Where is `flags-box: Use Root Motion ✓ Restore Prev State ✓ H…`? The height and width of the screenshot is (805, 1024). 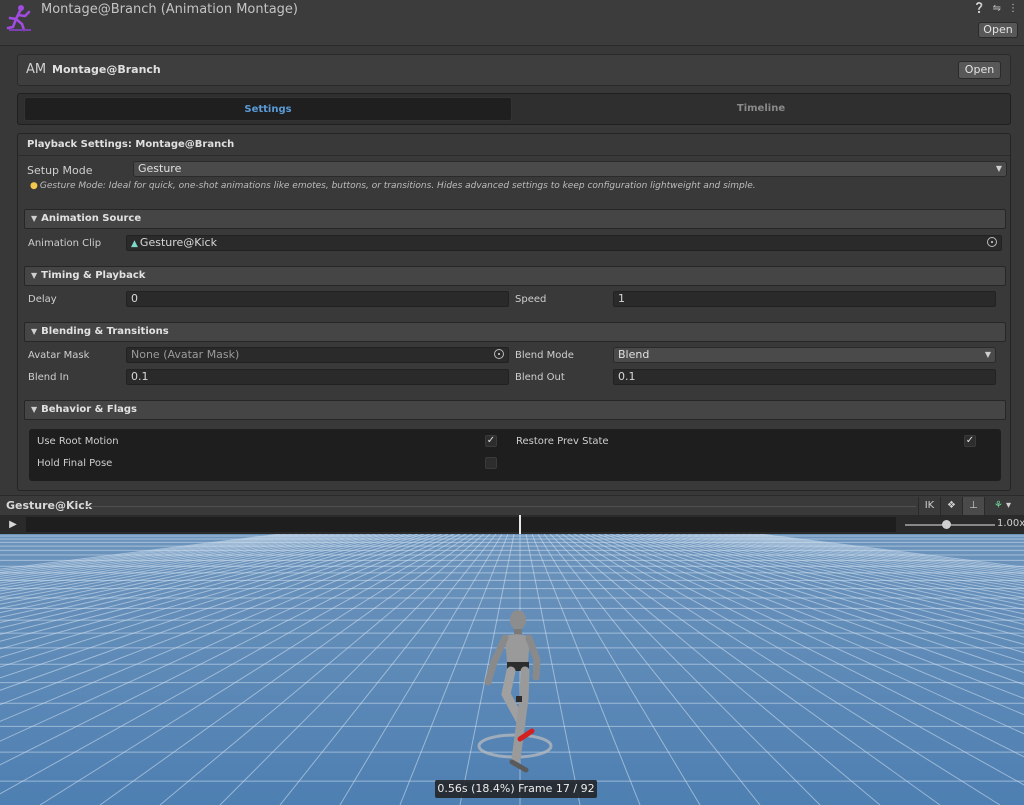
flags-box: Use Root Motion ✓ Restore Prev State ✓ H… is located at coordinates (515, 455).